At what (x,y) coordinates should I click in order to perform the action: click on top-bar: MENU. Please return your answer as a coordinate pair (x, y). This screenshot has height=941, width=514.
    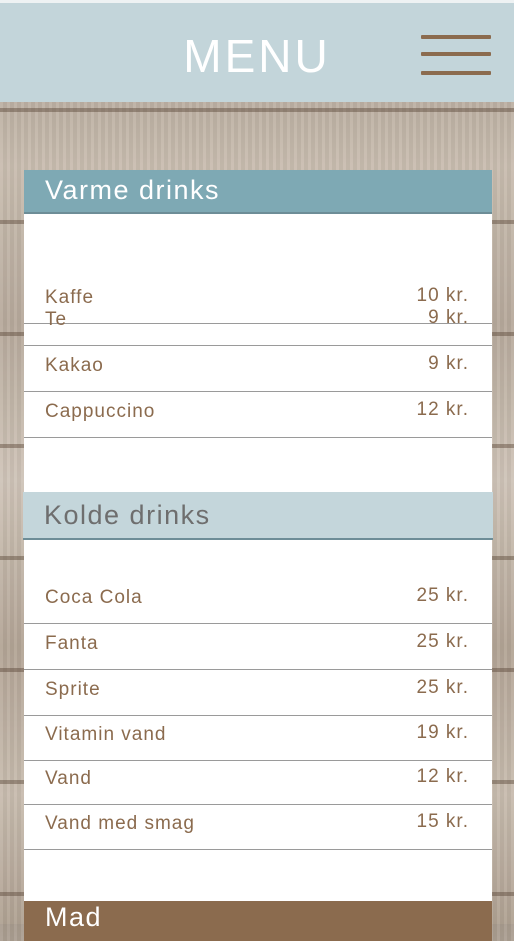
    Looking at the image, I should click on (257, 51).